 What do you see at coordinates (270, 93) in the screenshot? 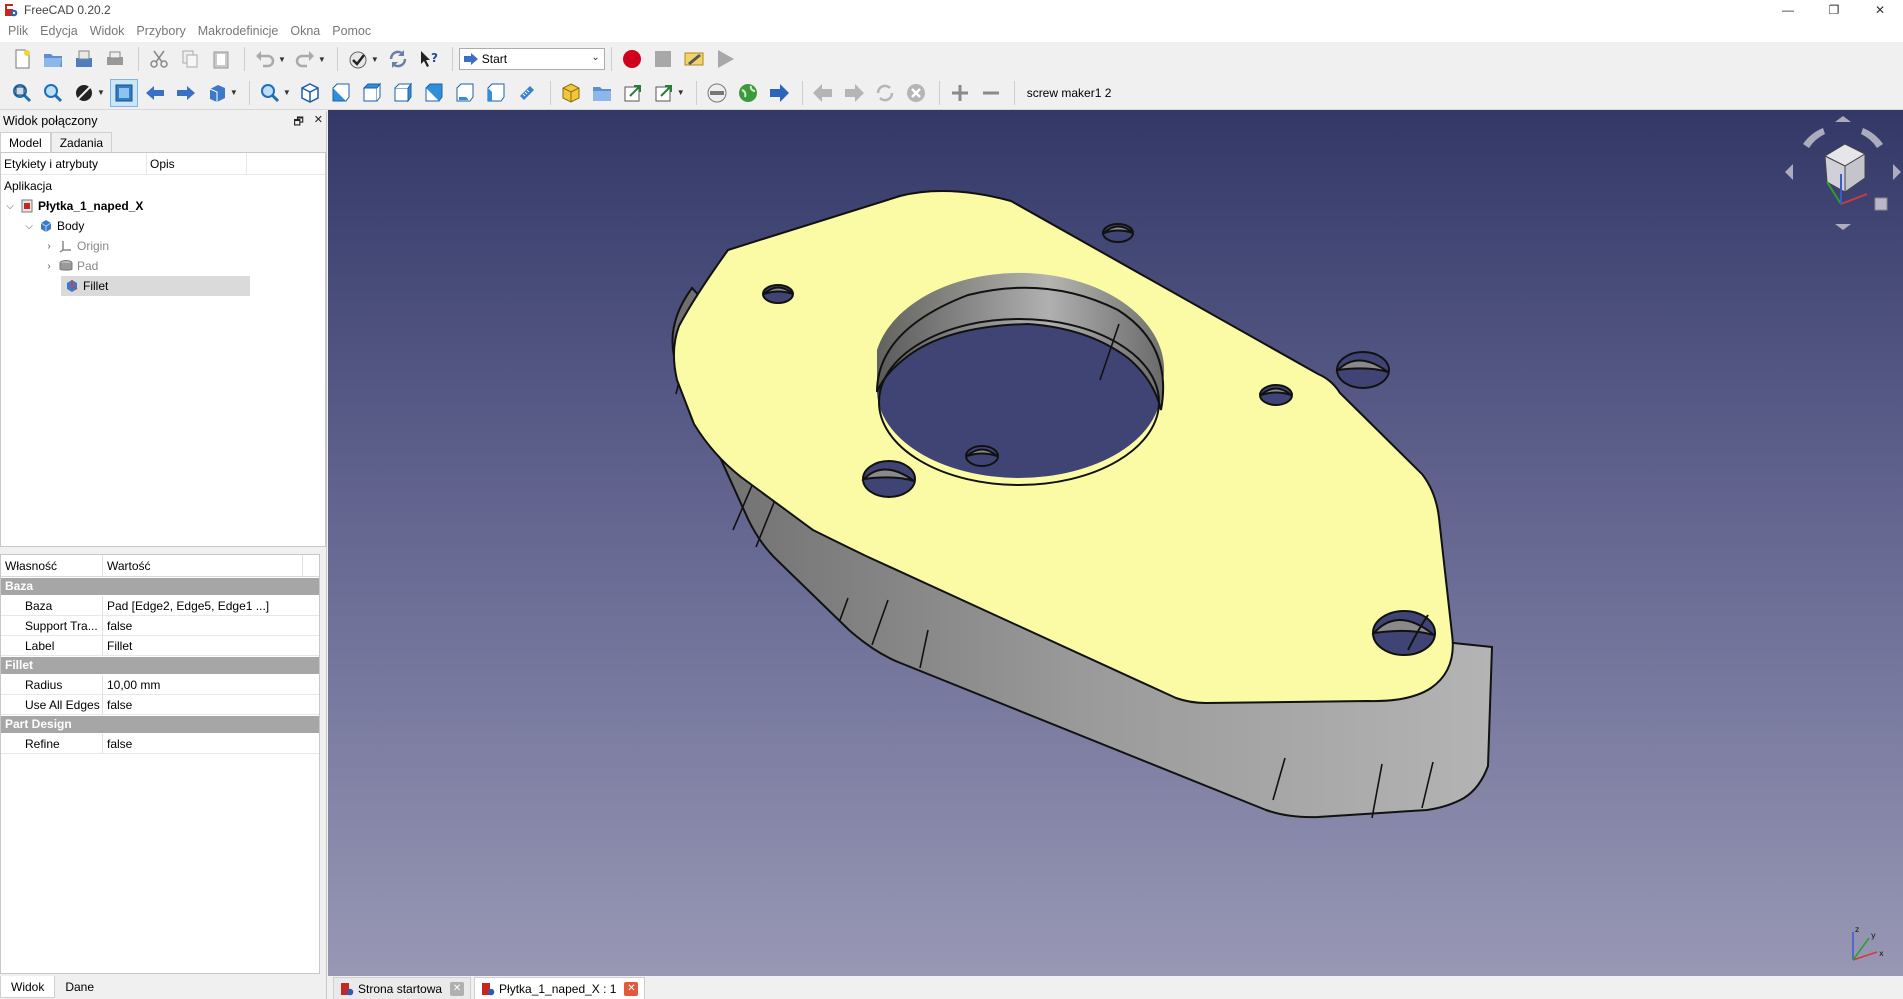
I see `zoom-button` at bounding box center [270, 93].